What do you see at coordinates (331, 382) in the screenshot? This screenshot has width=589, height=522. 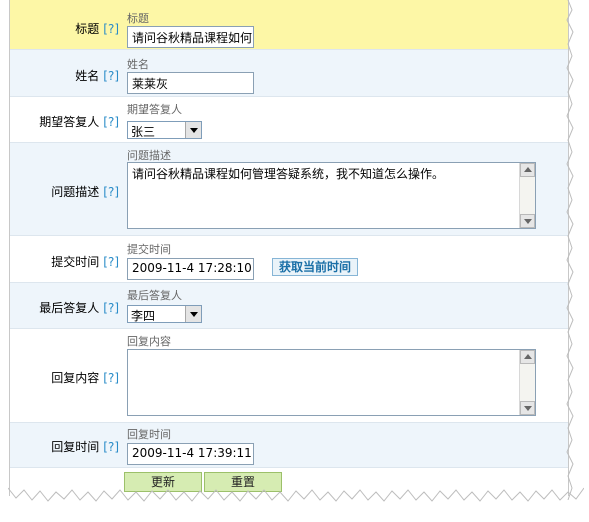 I see `reply-content-textarea` at bounding box center [331, 382].